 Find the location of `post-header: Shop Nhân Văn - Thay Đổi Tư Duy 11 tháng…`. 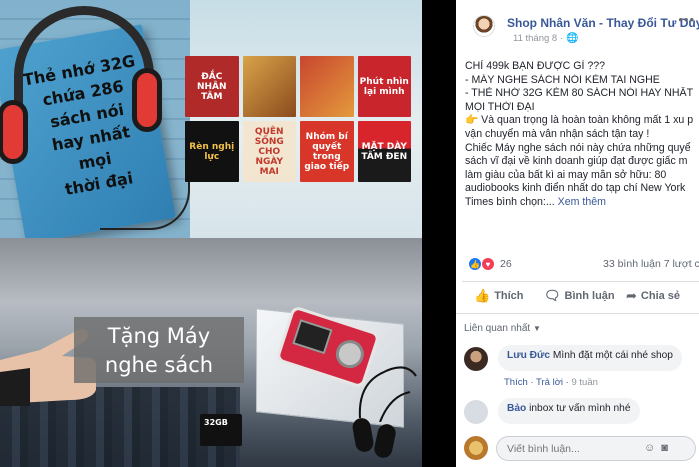

post-header: Shop Nhân Văn - Thay Đổi Tư Duy 11 tháng… is located at coordinates (577, 25).